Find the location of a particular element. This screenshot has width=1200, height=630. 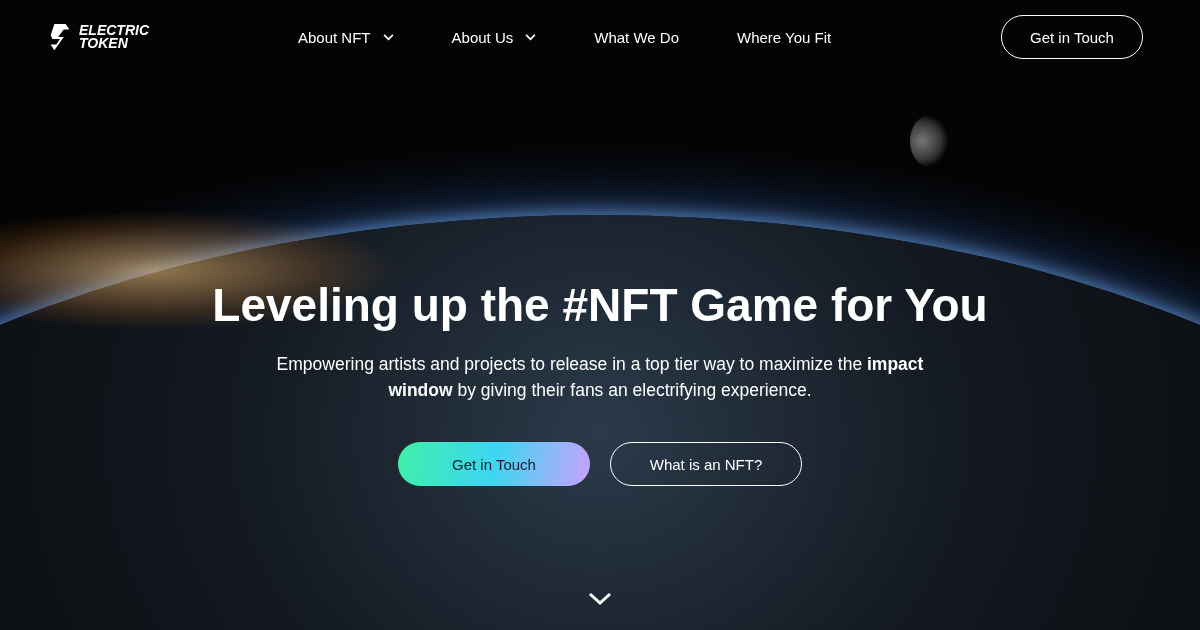

hero-subtitle: Empowering artists and projects to release in a top tier way to maximize the impact window by giving their fans an electrifying experience. is located at coordinates (600, 377).